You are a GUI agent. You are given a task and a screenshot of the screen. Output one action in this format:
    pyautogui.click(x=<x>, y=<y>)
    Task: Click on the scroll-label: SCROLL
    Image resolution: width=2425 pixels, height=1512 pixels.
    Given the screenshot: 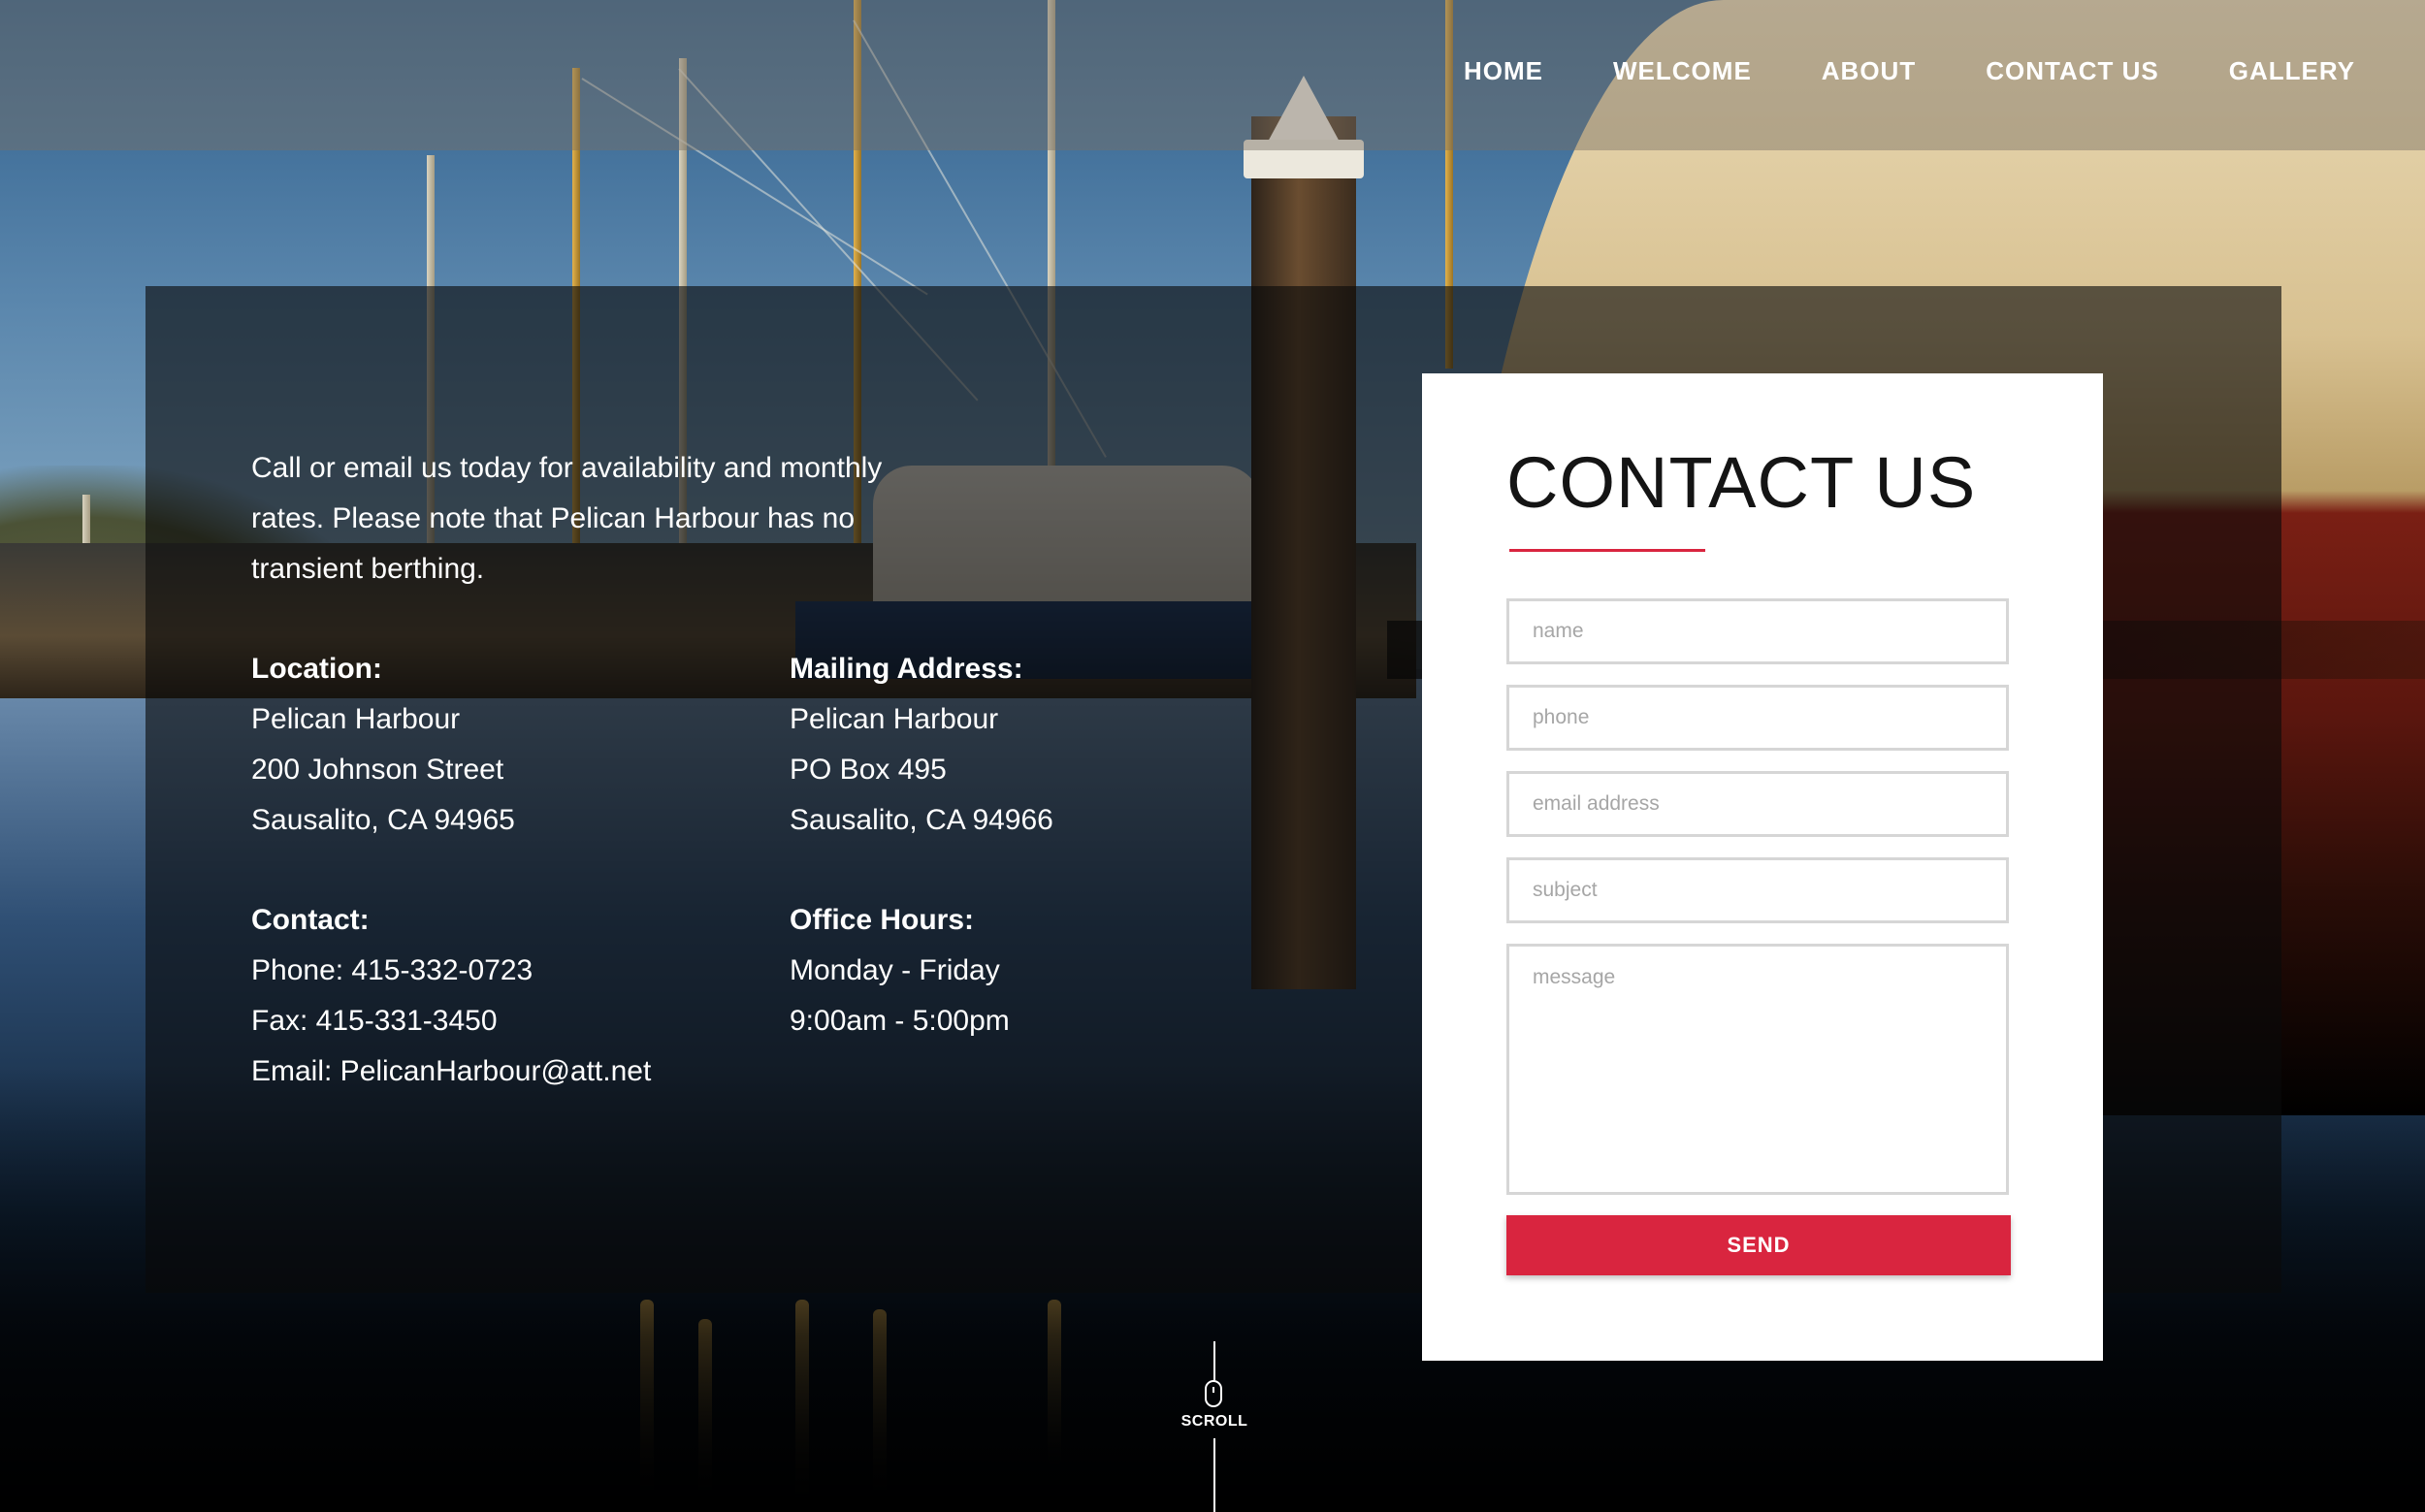 What is the action you would take?
    pyautogui.click(x=1214, y=1421)
    